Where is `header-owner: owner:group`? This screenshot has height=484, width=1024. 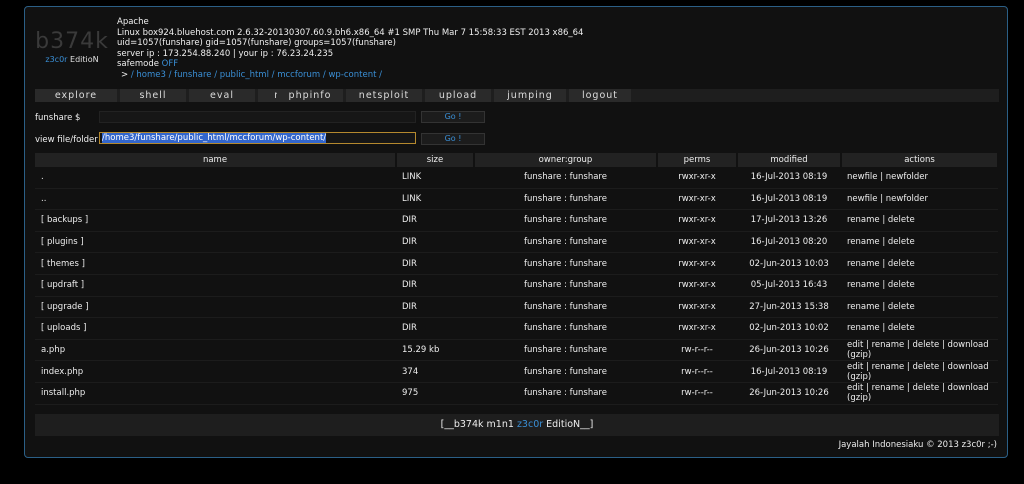 header-owner: owner:group is located at coordinates (566, 160).